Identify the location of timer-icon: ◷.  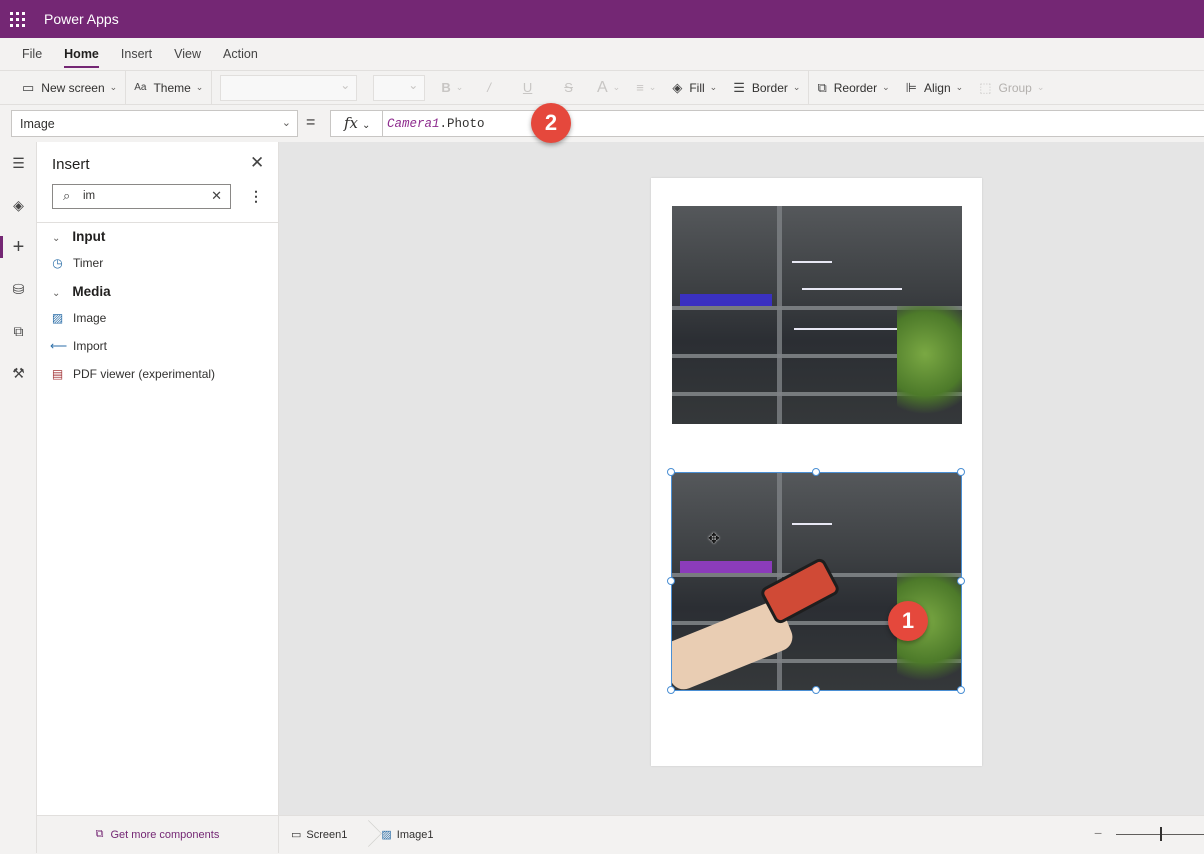
(57, 263).